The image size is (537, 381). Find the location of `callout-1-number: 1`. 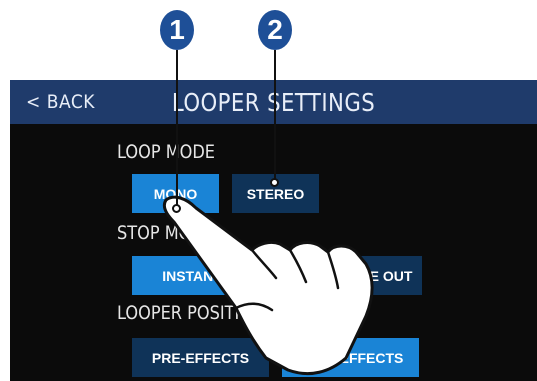

callout-1-number: 1 is located at coordinates (177, 29).